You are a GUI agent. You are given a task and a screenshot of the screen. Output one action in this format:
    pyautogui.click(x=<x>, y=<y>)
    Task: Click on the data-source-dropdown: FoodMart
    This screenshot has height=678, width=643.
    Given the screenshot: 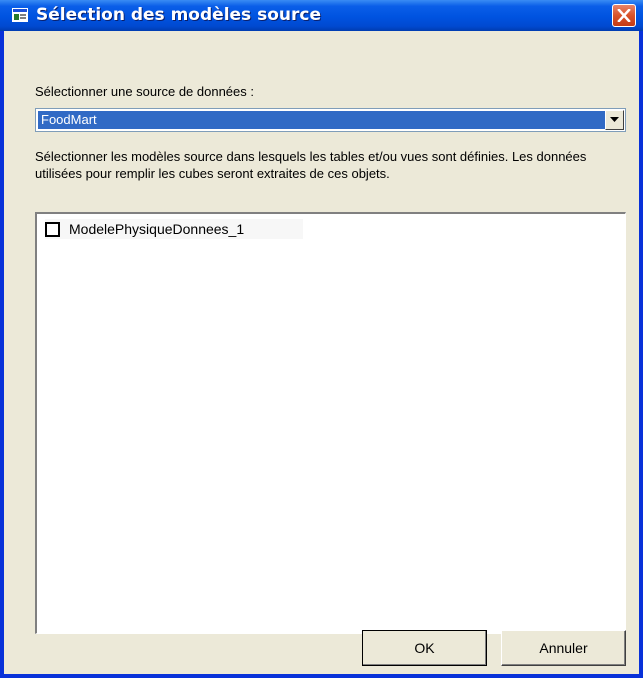 What is the action you would take?
    pyautogui.click(x=330, y=120)
    